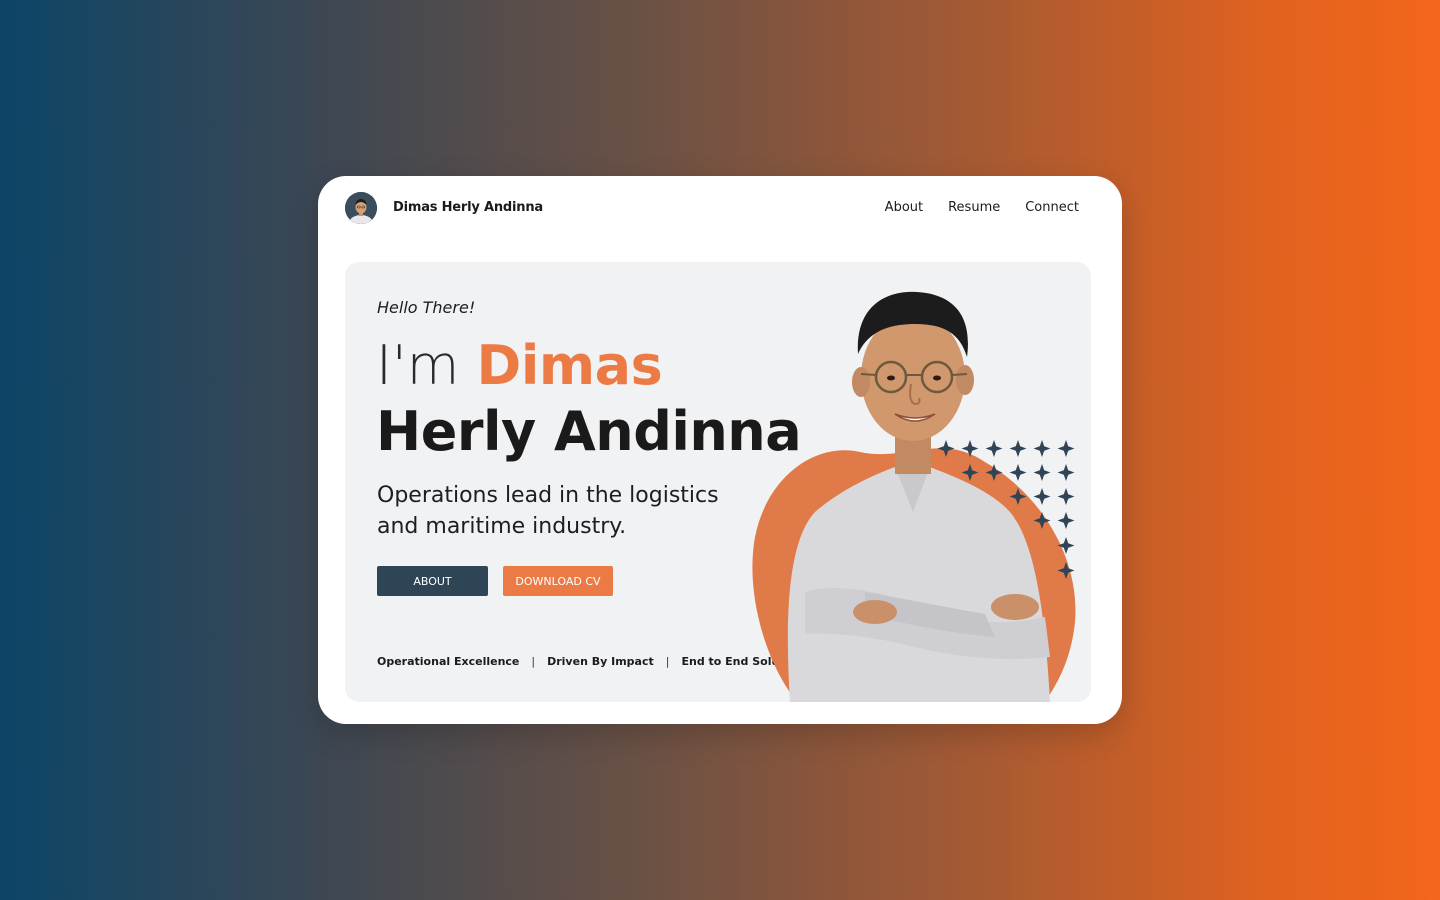  I want to click on hero-illustration, so click(914, 496).